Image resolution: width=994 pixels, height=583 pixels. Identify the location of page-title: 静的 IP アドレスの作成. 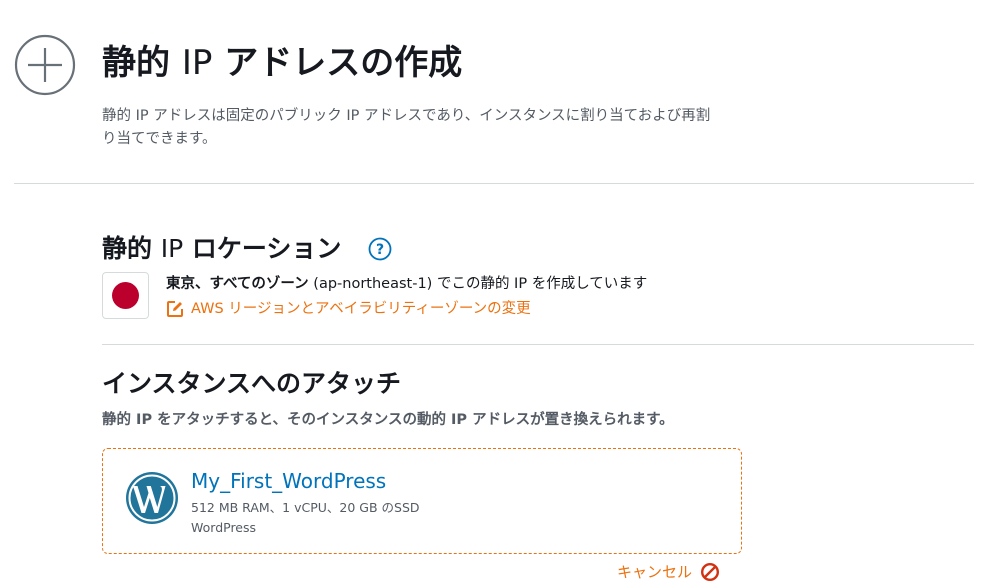
(282, 63).